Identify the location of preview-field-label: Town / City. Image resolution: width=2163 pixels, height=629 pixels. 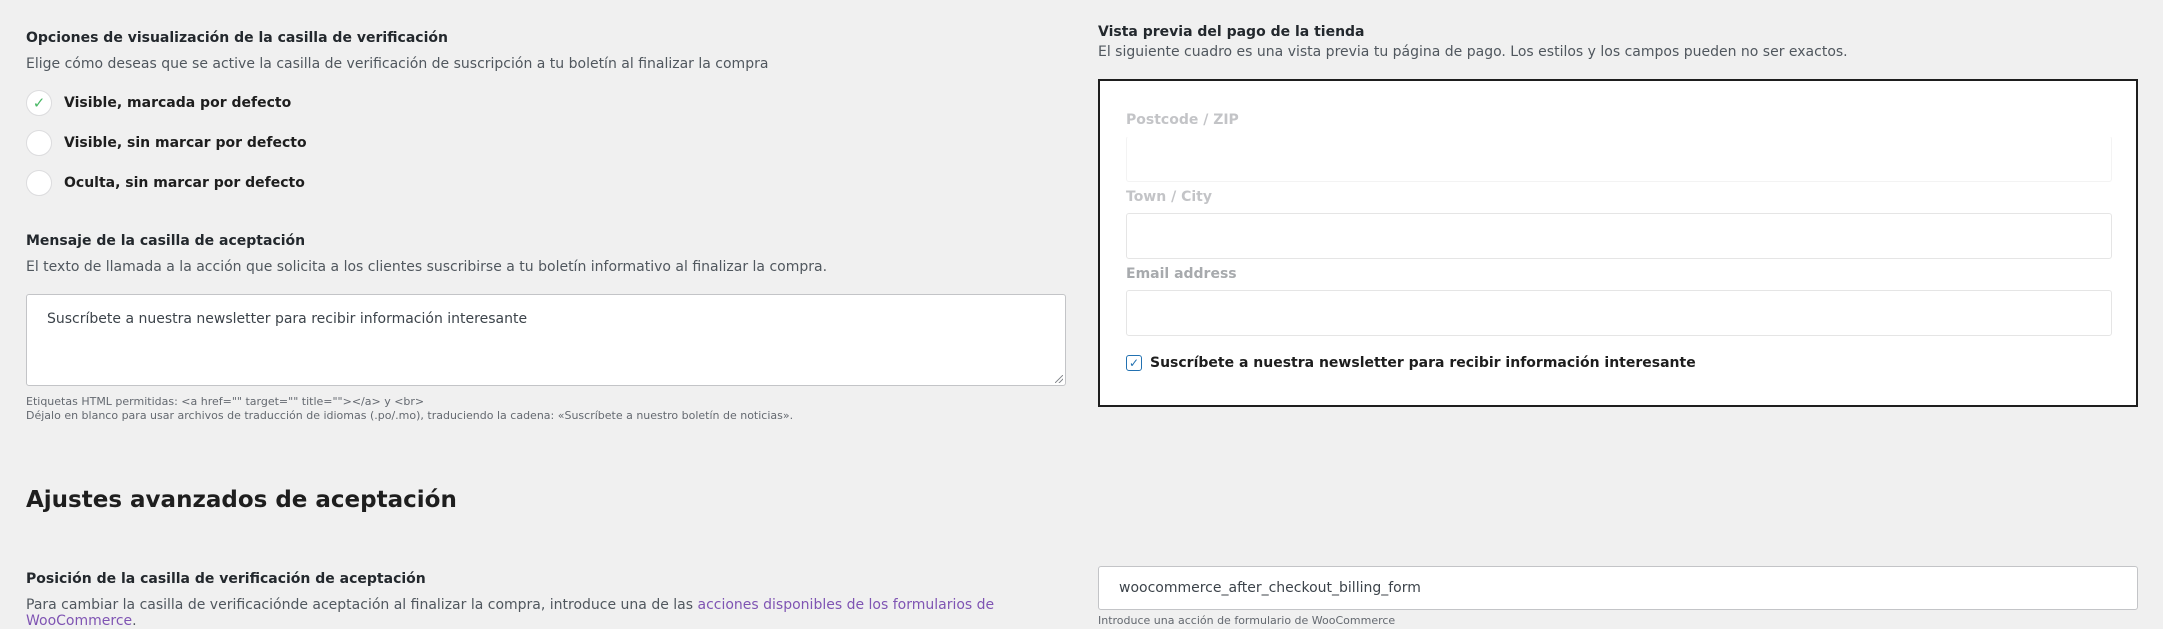
(1169, 197).